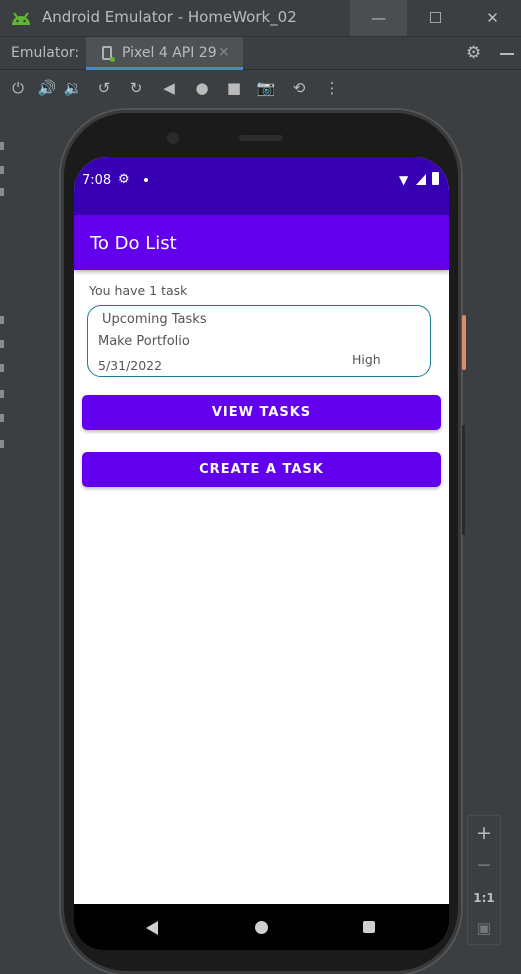 The width and height of the screenshot is (521, 974). Describe the element at coordinates (224, 52) in the screenshot. I see `close-tab-icon: ×` at that location.